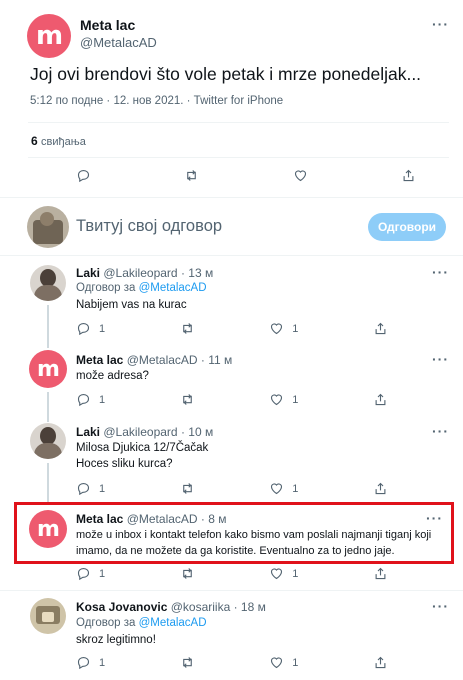 This screenshot has width=463, height=680. I want to click on reply-header: Laki @Lakileopard · 13 м, so click(144, 273).